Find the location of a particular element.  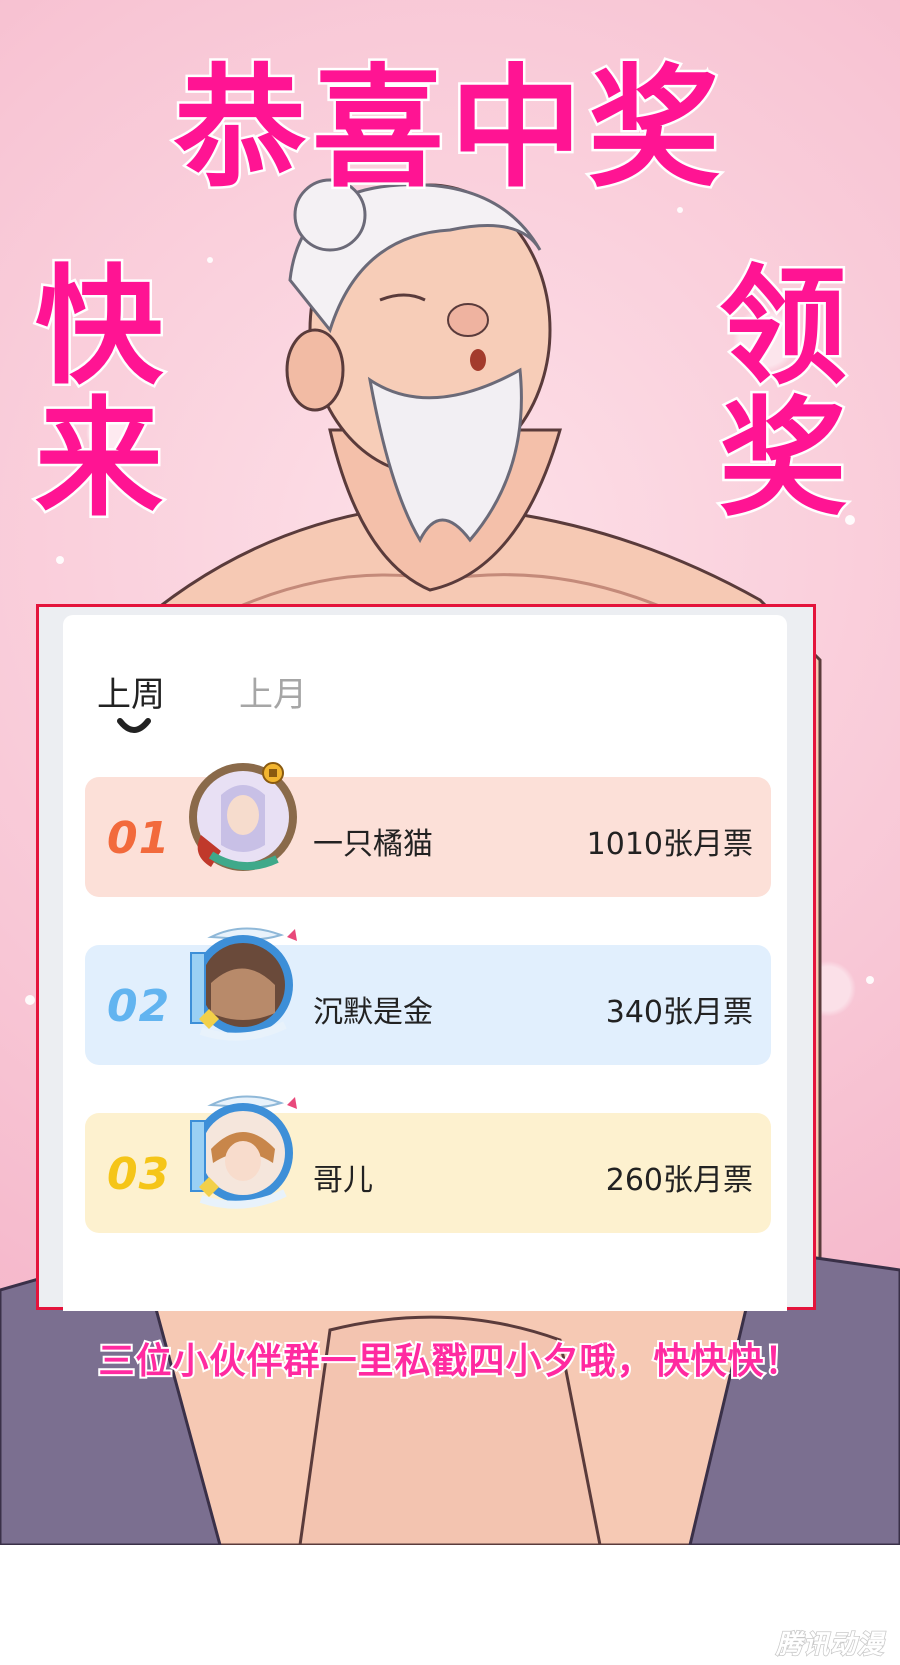

ranking-row-2: 02 沉默是金 340张月票 is located at coordinates (428, 996).